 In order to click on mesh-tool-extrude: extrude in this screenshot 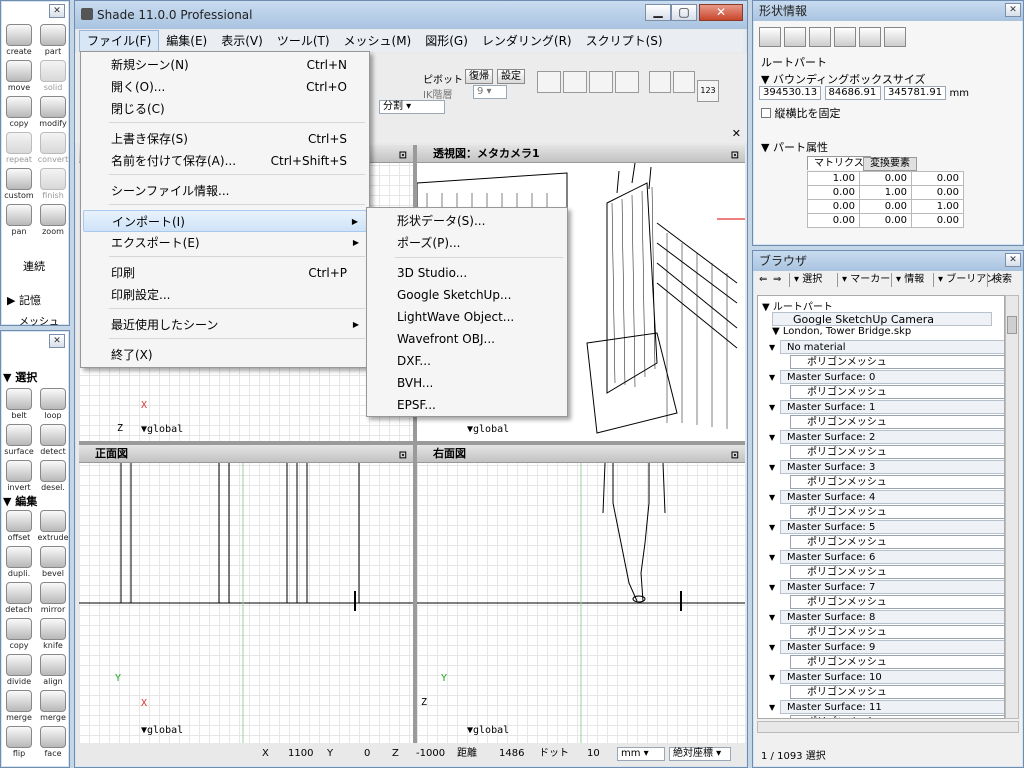, I will do `click(53, 527)`.